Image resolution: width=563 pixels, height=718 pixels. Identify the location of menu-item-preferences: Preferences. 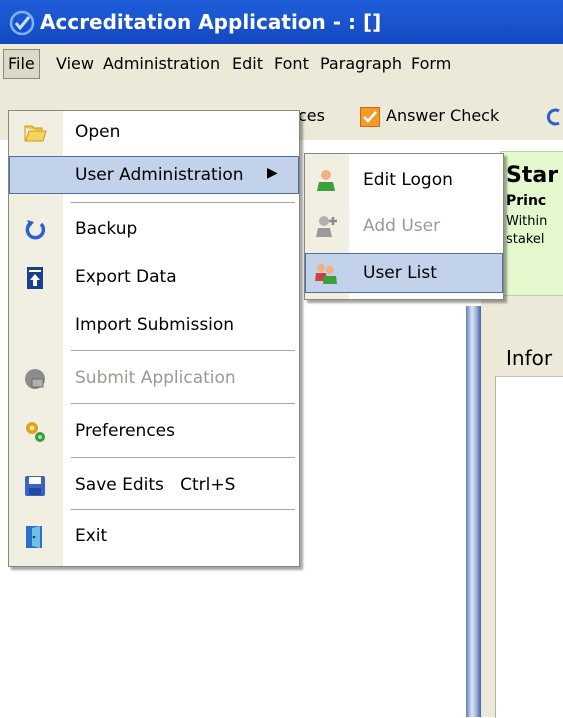
(154, 431).